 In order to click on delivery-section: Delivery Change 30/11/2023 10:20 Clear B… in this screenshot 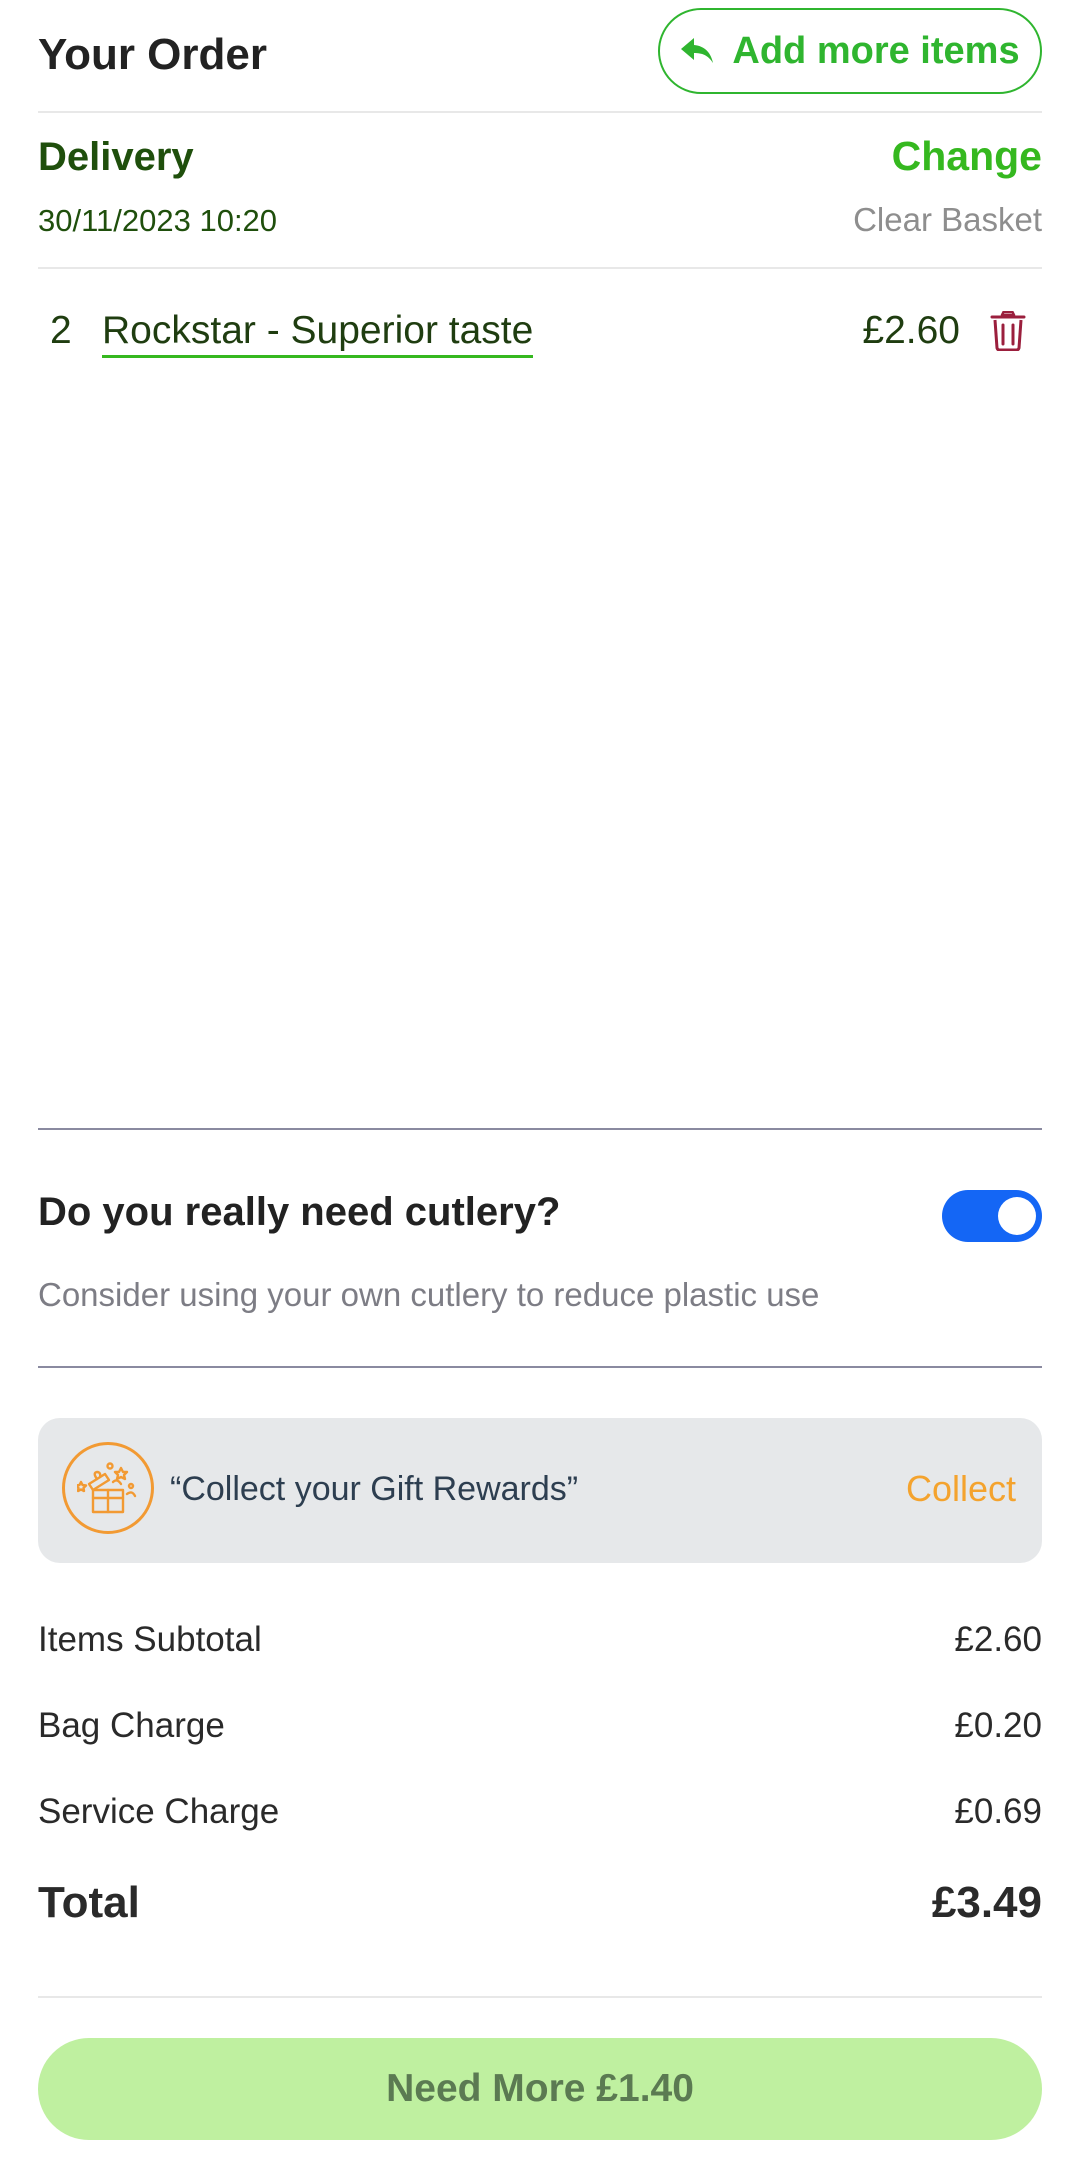, I will do `click(540, 190)`.